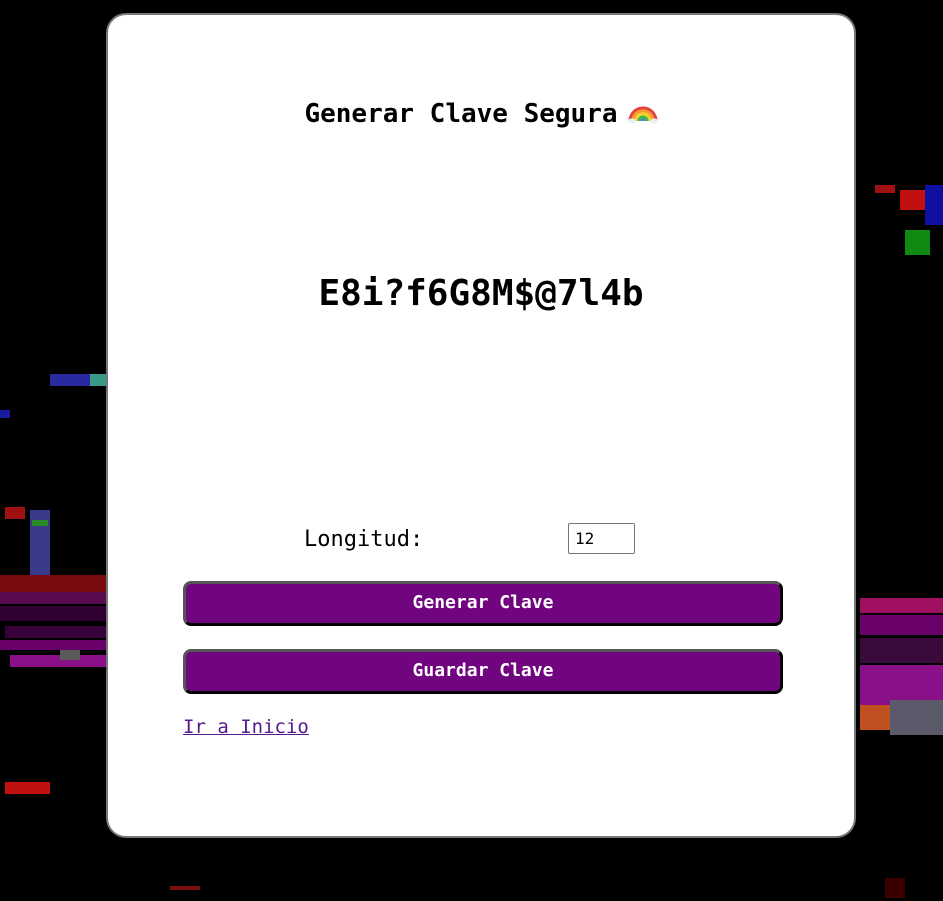  I want to click on generated-password: E8i?f6G8M$@7l4b, so click(481, 293).